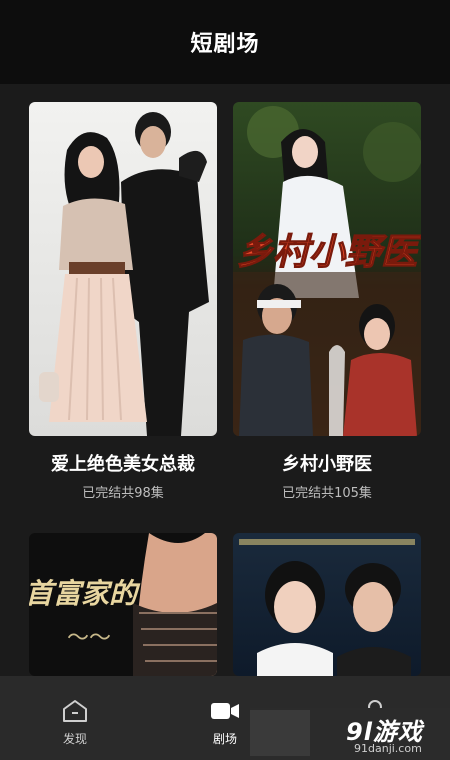  What do you see at coordinates (85, 593) in the screenshot?
I see `poster-title-text: 首富家的` at bounding box center [85, 593].